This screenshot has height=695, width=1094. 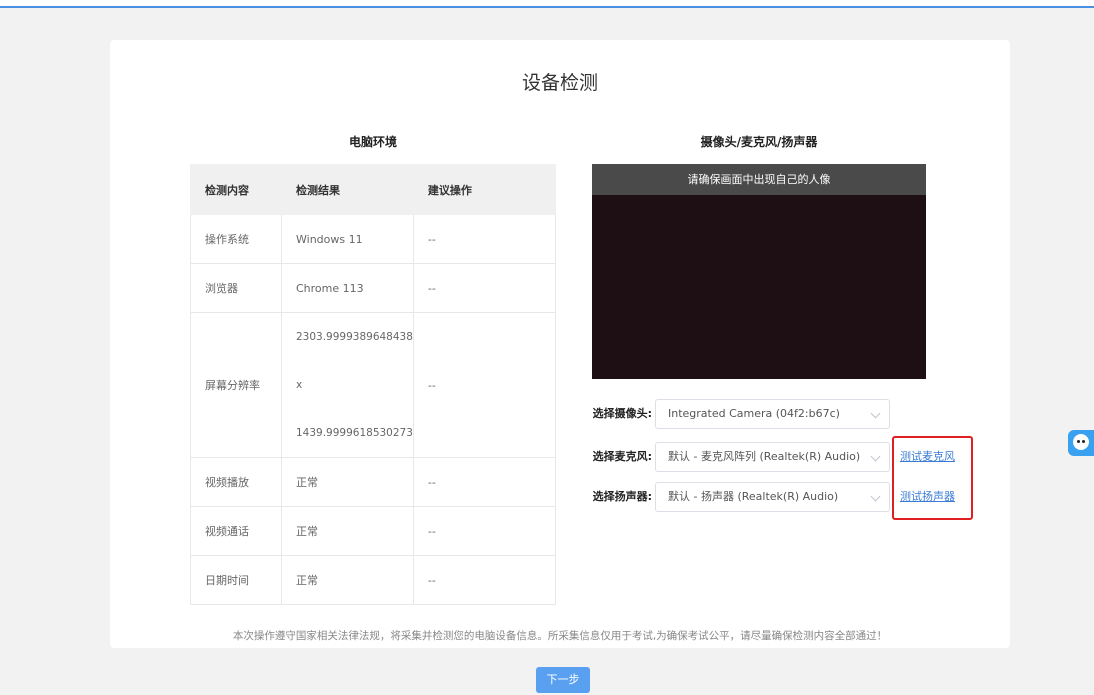 I want to click on header-result: 检测结果, so click(x=347, y=189).